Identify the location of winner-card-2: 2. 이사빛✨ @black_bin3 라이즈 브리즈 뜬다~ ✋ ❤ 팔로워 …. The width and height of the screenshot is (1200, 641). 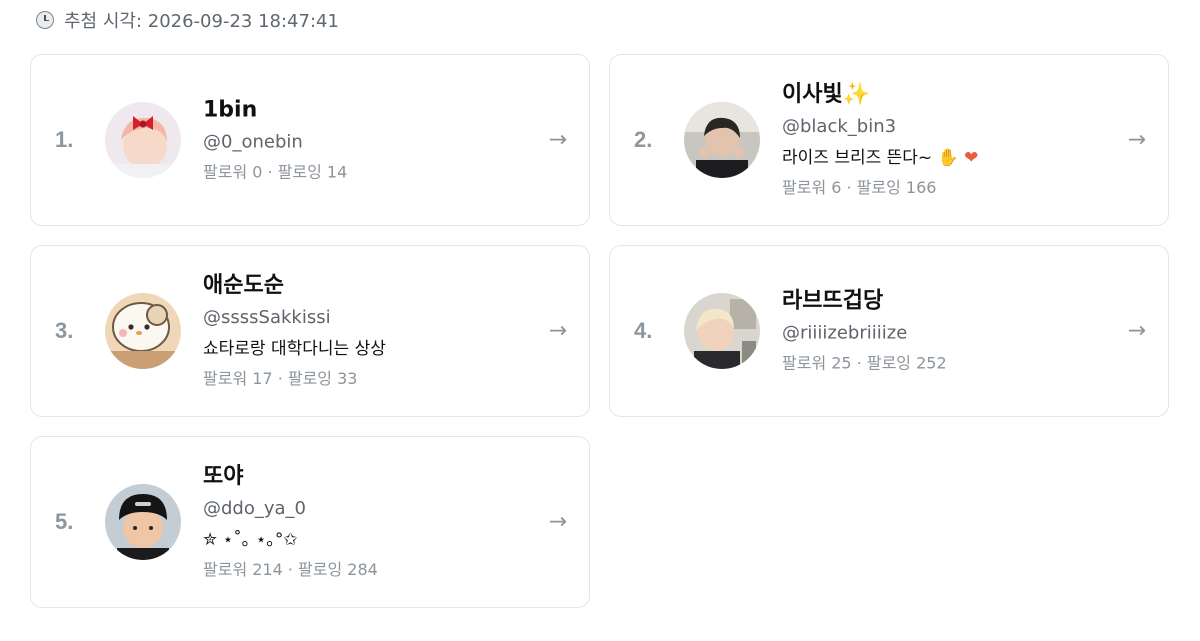
(889, 140).